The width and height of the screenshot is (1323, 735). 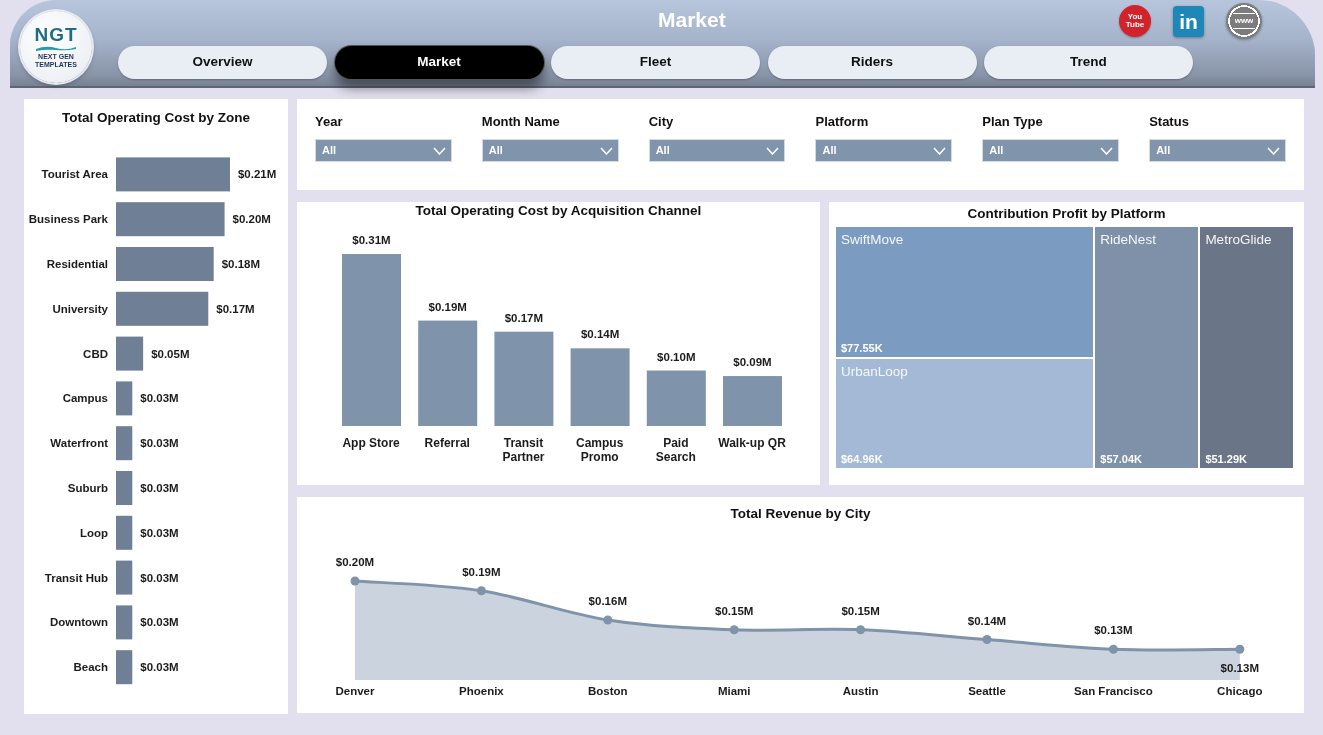 I want to click on category-label: Waterfront, so click(x=79, y=443).